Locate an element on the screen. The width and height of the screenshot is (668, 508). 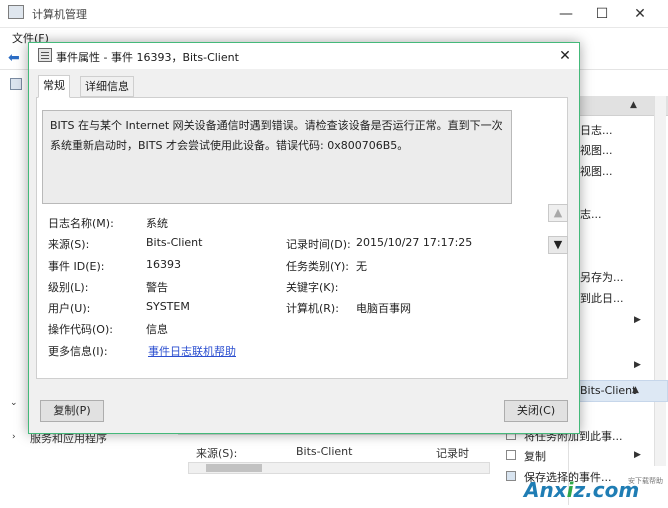
event-log-online-help-link: 事件日志联机帮助 is located at coordinates (192, 351).